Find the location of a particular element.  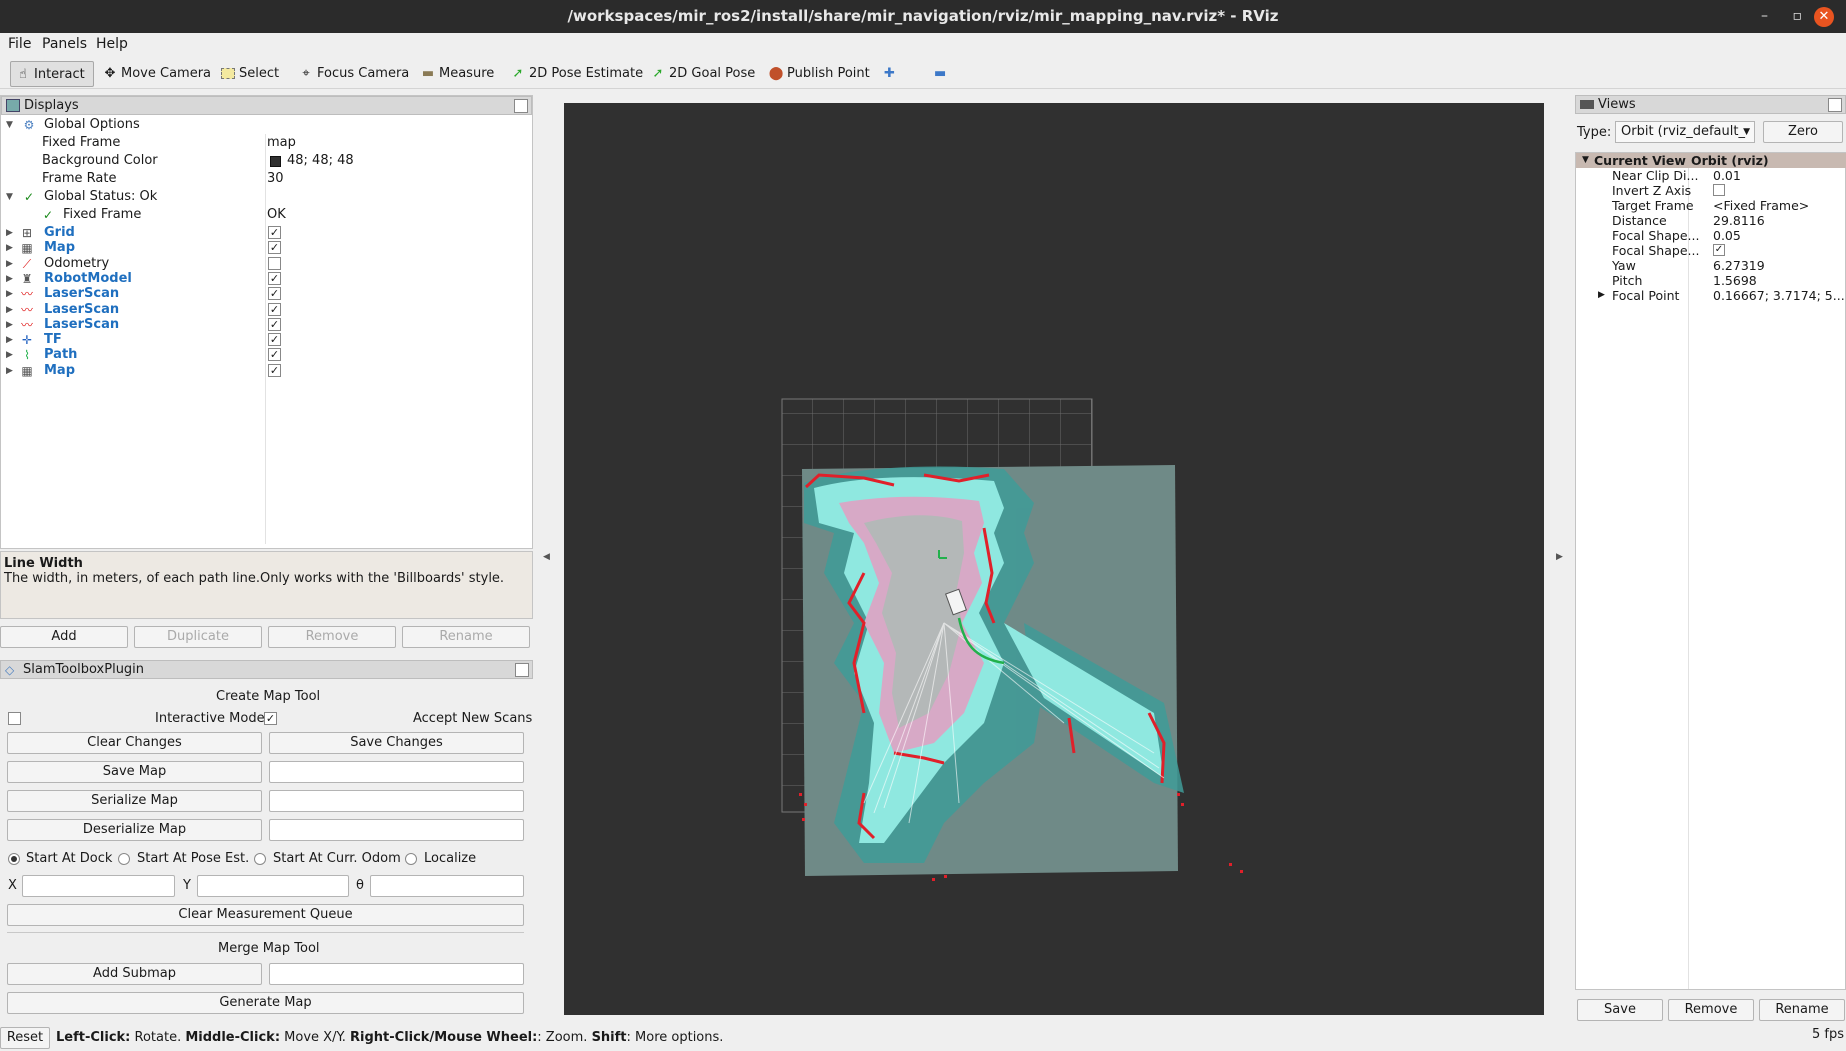

menu-file: File is located at coordinates (19, 44).